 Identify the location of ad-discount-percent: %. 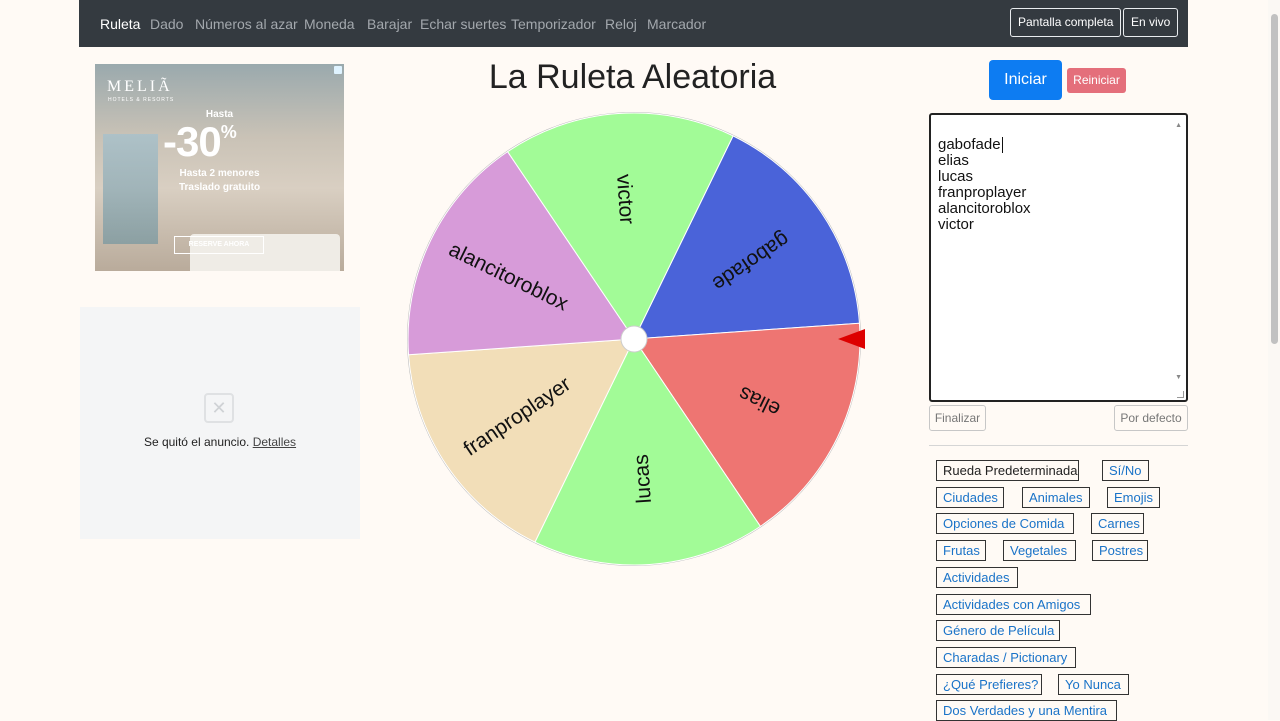
(228, 132).